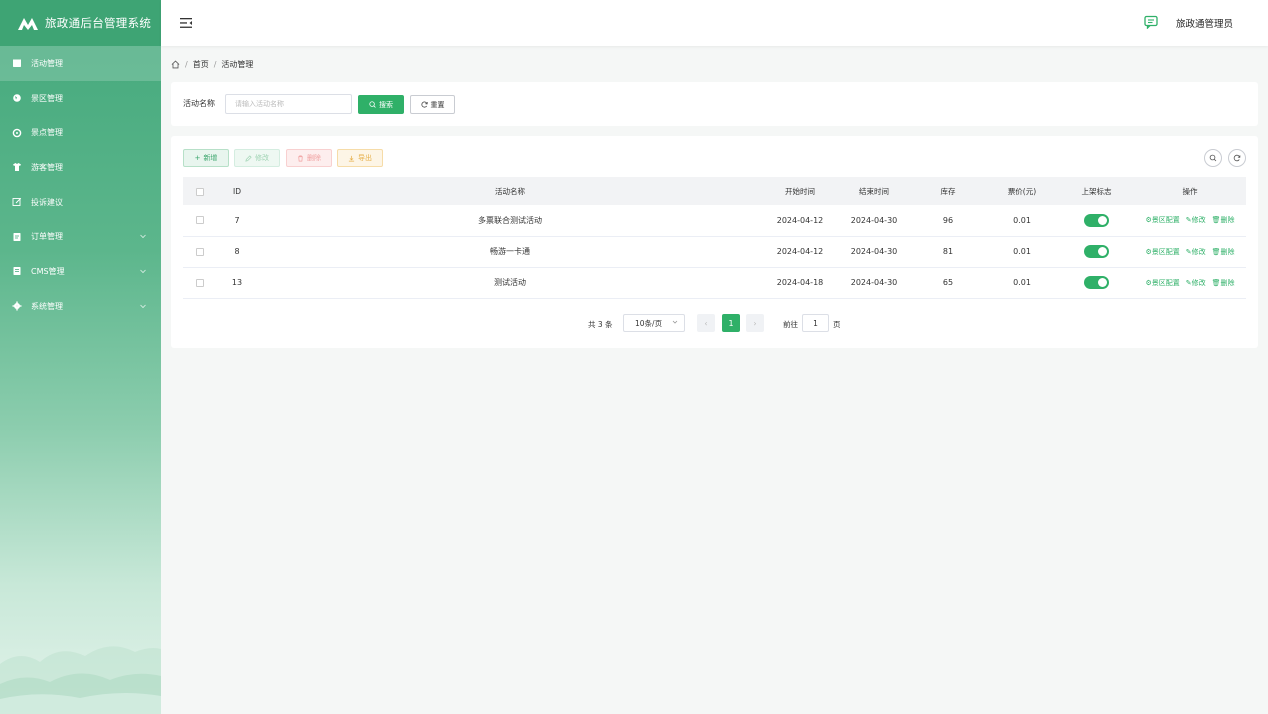 The image size is (1268, 714). What do you see at coordinates (47, 133) in the screenshot?
I see `sidebar-item-label: 景点管理` at bounding box center [47, 133].